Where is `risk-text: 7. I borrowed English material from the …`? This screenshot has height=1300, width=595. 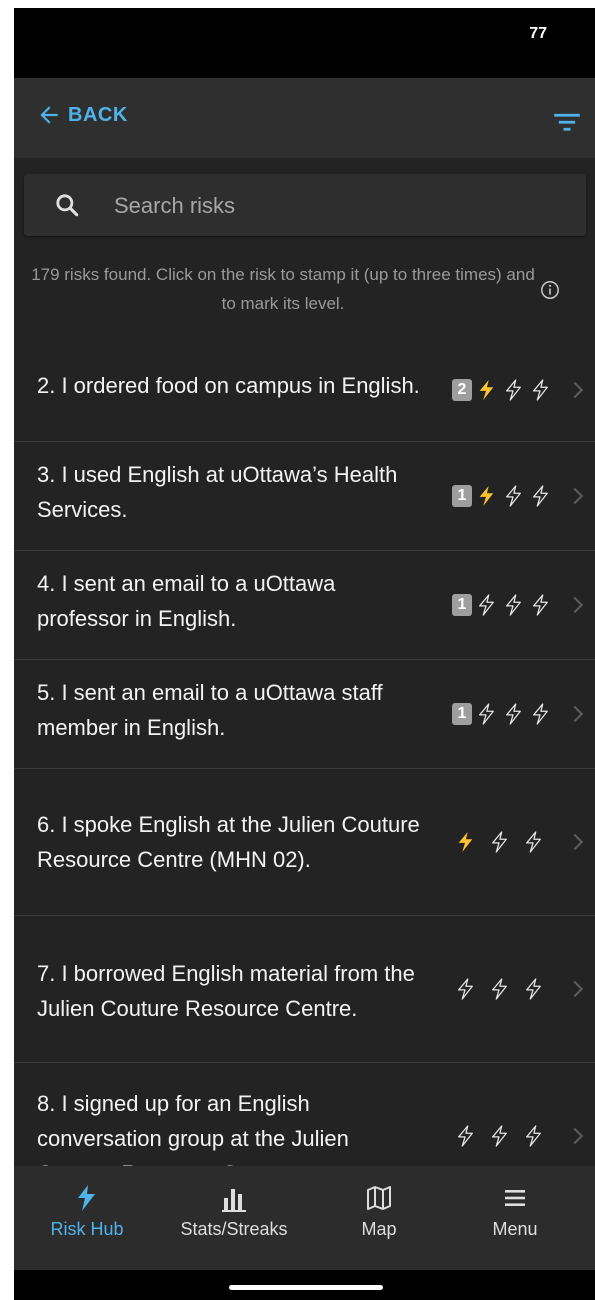 risk-text: 7. I borrowed English material from the … is located at coordinates (226, 991).